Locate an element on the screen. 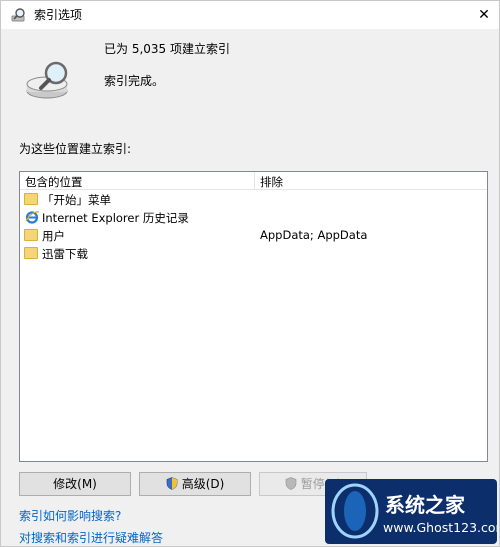  watermark-url: www.Ghost123.com is located at coordinates (440, 527).